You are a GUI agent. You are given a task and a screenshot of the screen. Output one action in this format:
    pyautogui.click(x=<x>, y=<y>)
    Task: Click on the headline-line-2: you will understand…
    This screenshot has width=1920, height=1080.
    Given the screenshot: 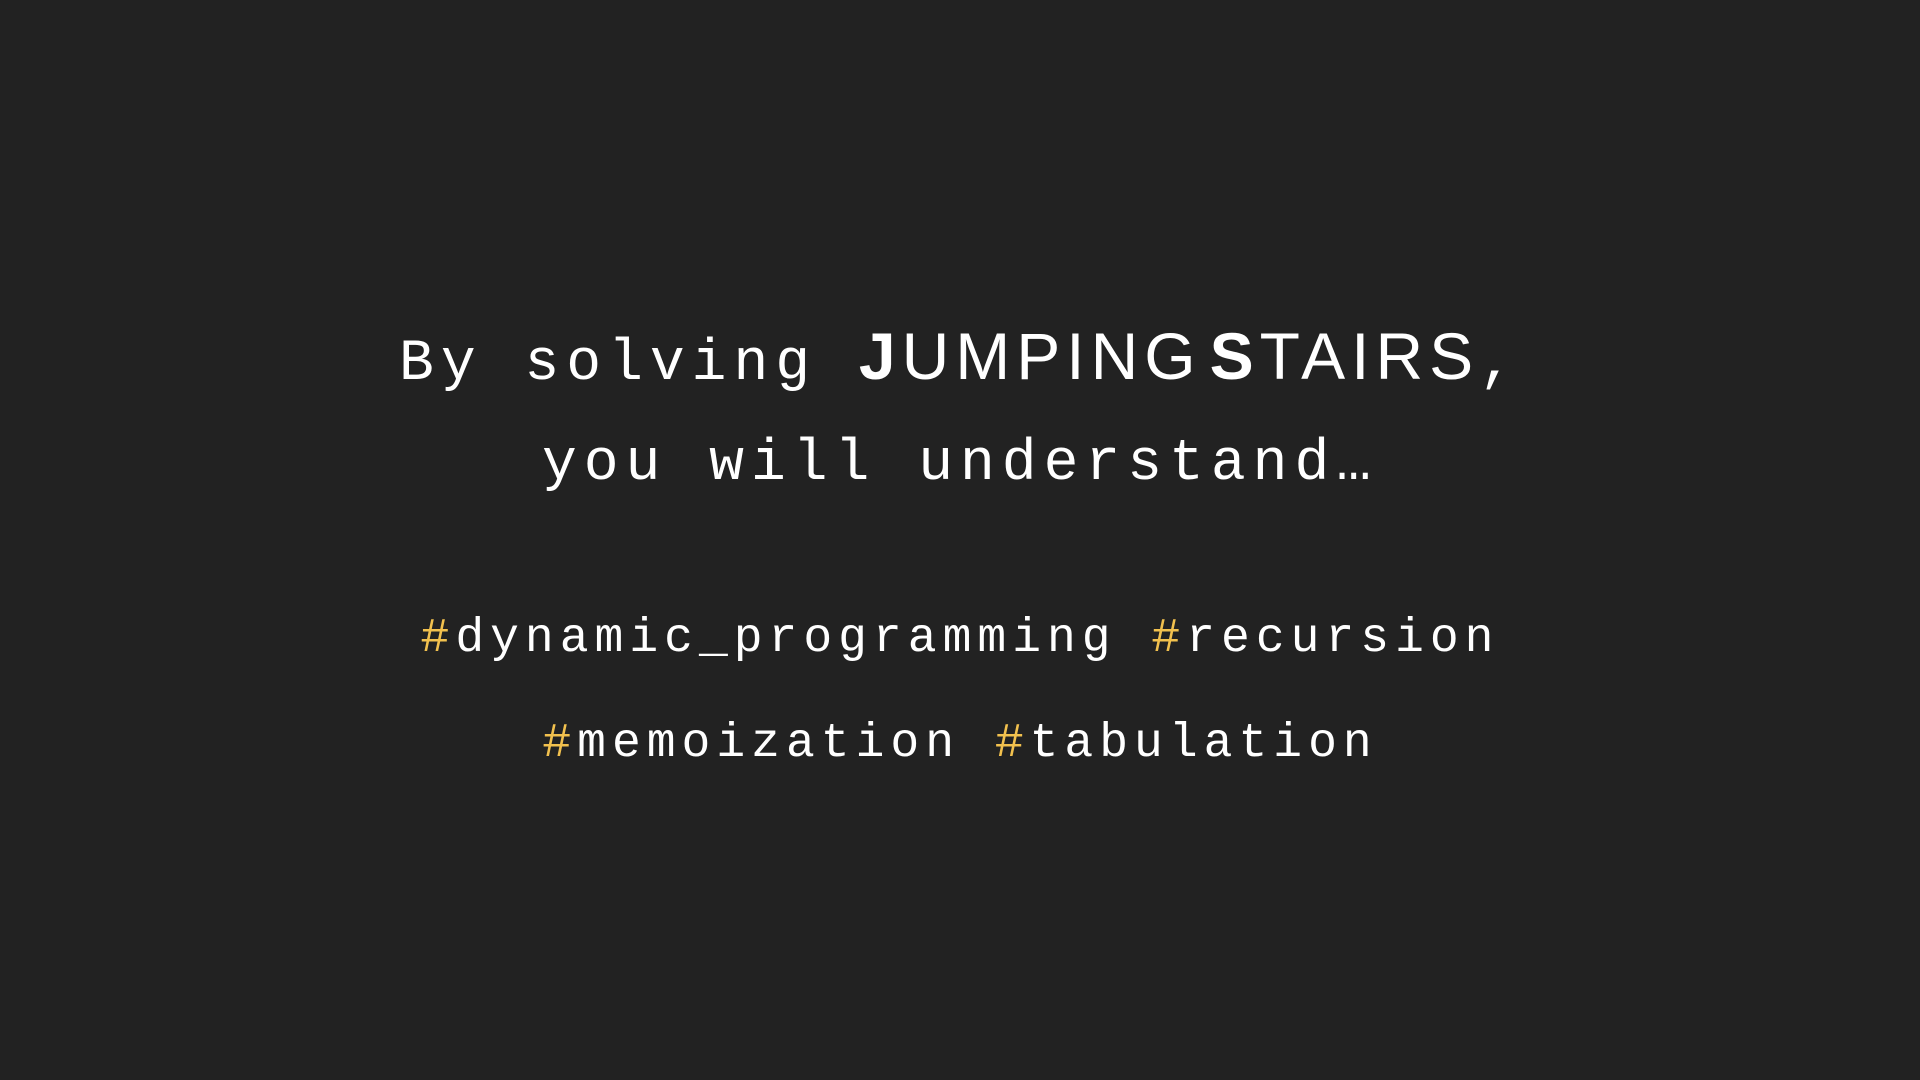 What is the action you would take?
    pyautogui.click(x=960, y=464)
    